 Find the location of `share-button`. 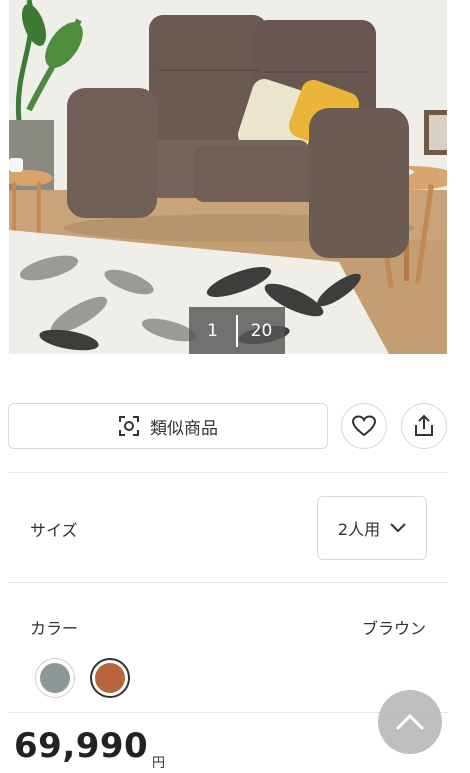

share-button is located at coordinates (424, 426).